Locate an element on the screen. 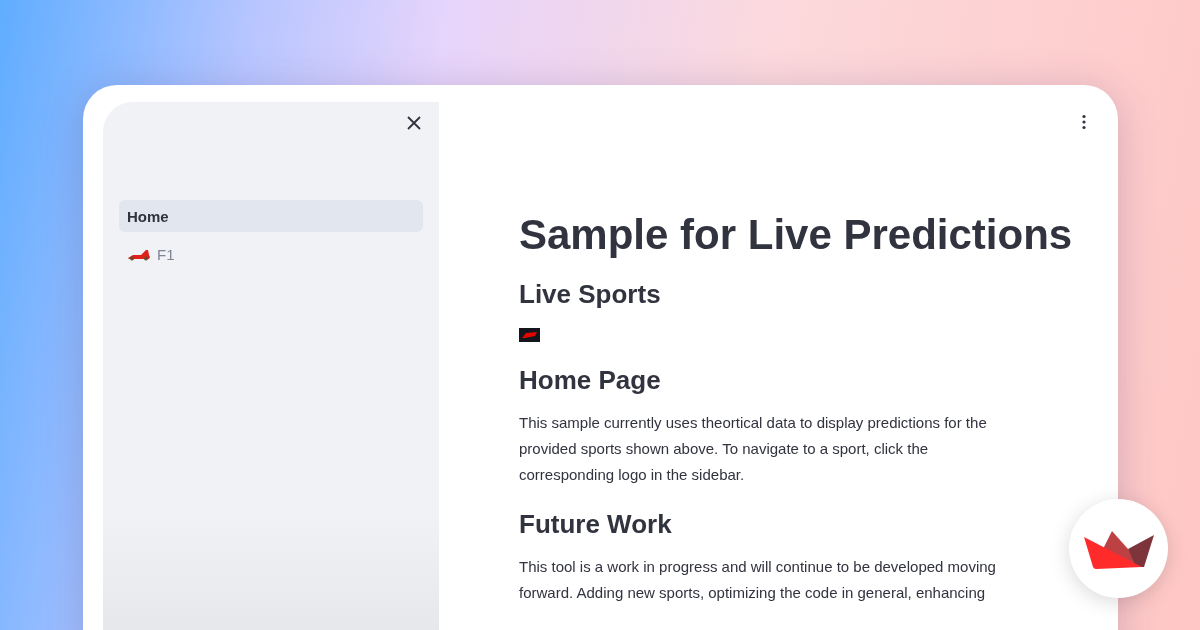  paragraph: This tool is a work in progress and will continue to be developed moving forward. Adding new sports, optimizing the code in general, enhancing is located at coordinates (758, 579).